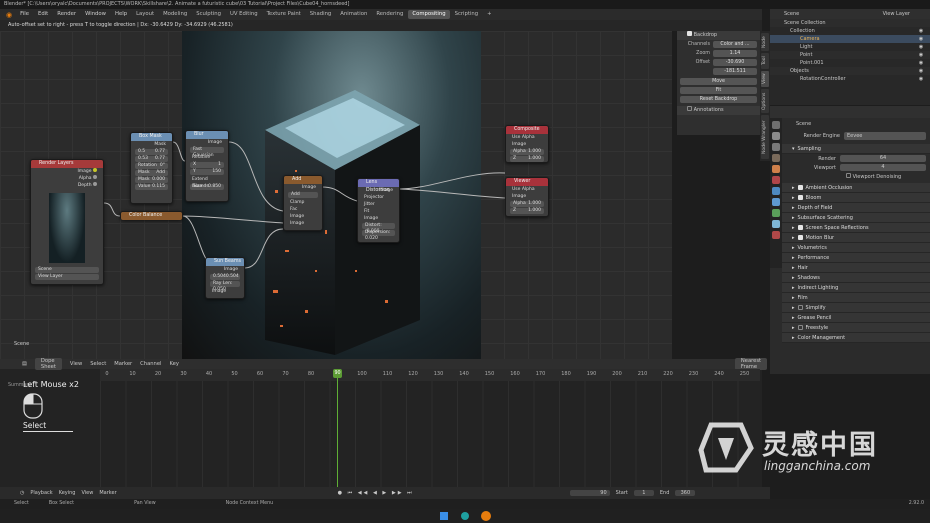 The width and height of the screenshot is (930, 523). What do you see at coordinates (776, 213) in the screenshot?
I see `physics-tab-icon` at bounding box center [776, 213].